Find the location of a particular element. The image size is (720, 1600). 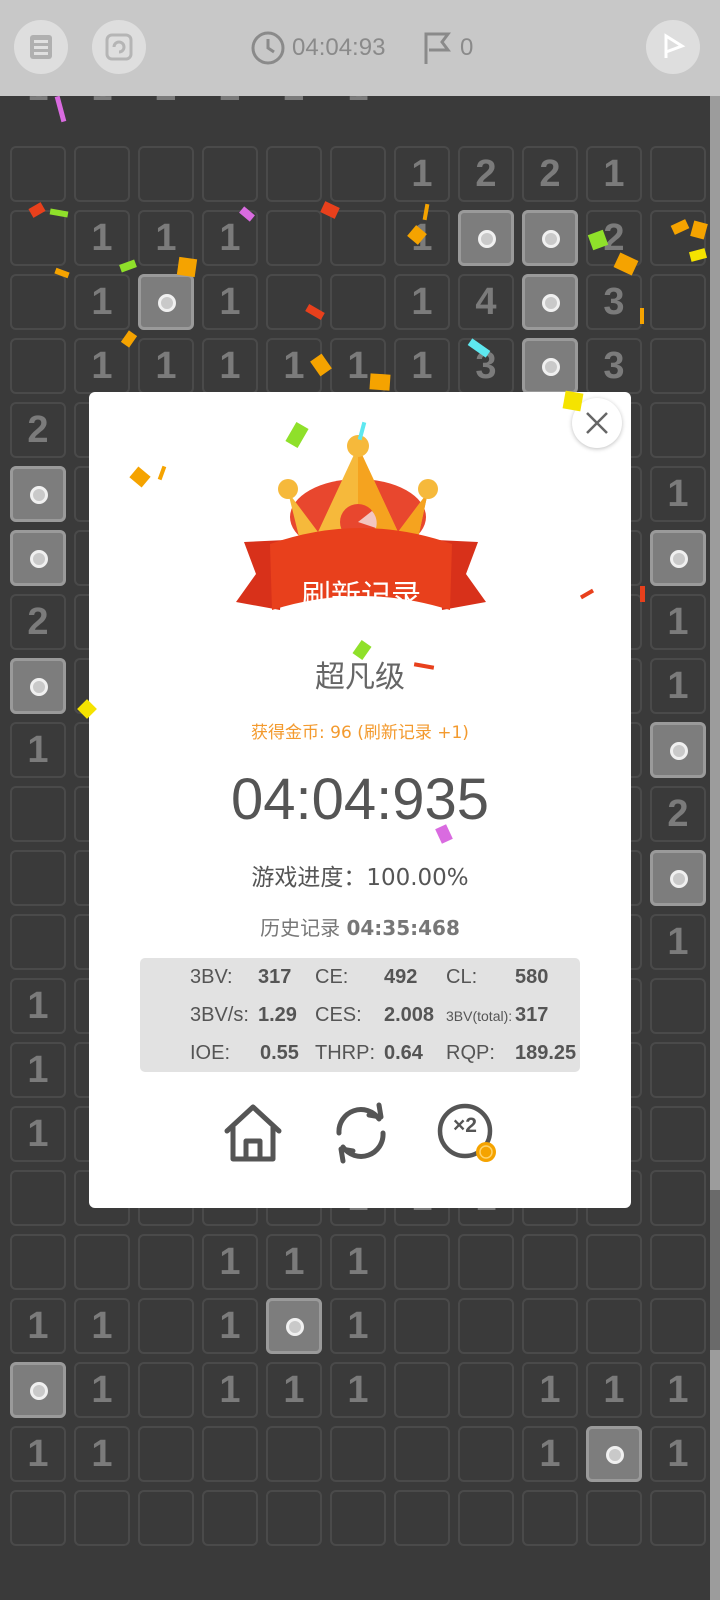

menu-button is located at coordinates (41, 47).